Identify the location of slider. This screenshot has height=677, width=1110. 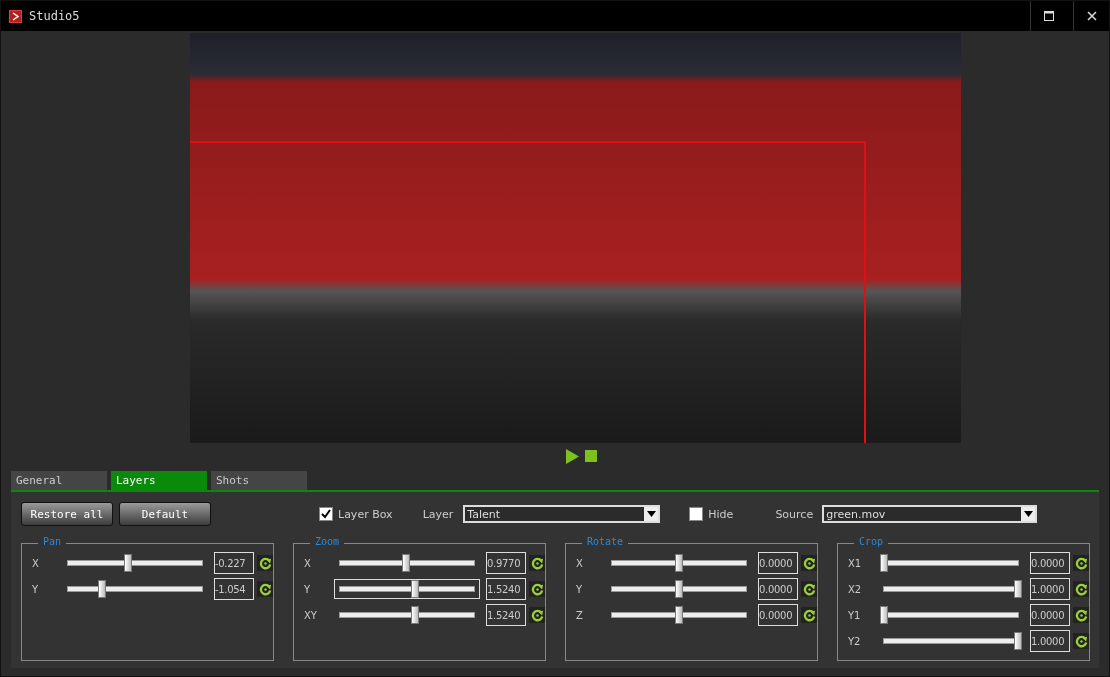
(407, 589).